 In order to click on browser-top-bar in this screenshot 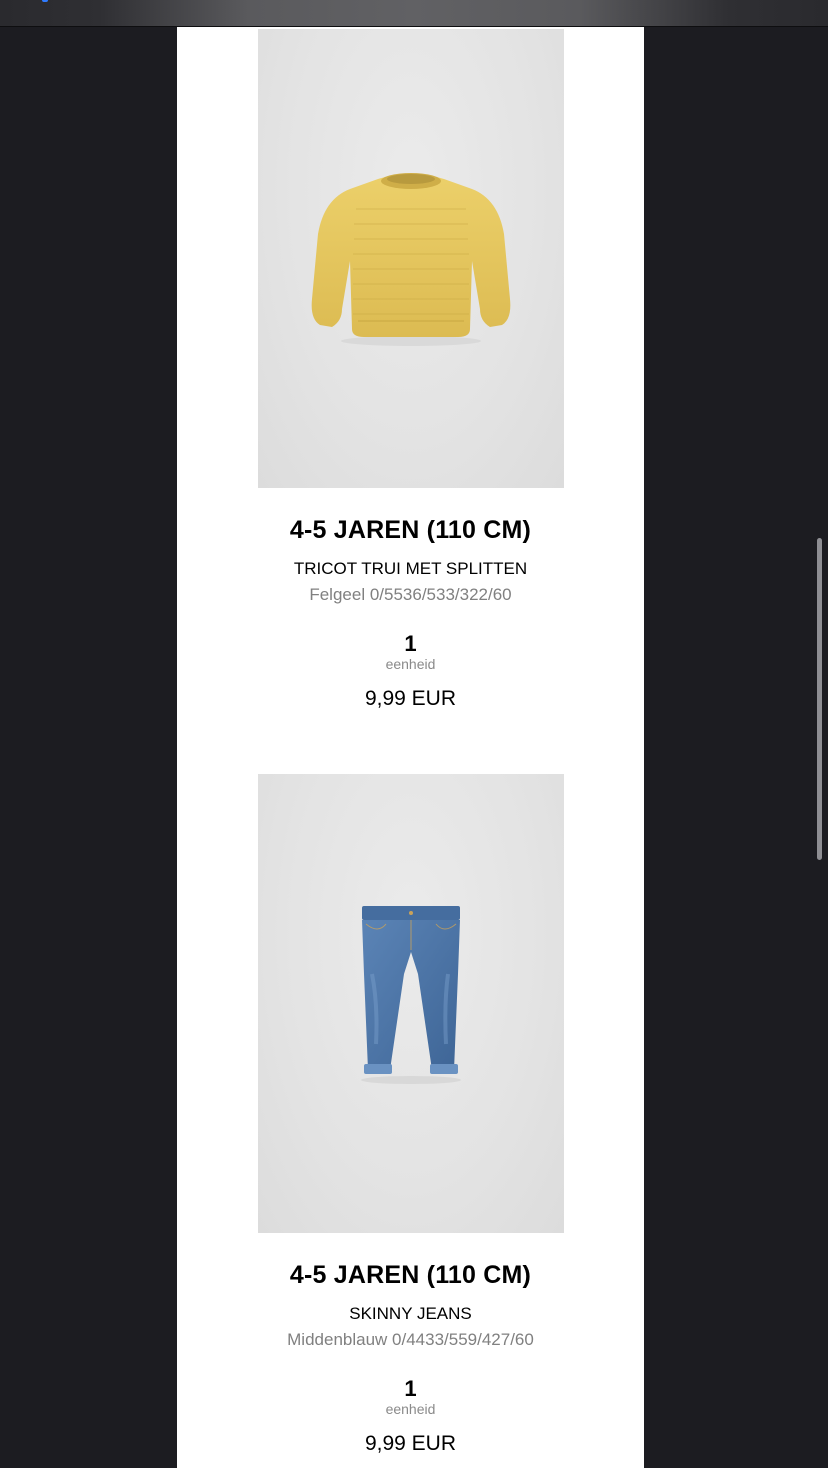, I will do `click(414, 13)`.